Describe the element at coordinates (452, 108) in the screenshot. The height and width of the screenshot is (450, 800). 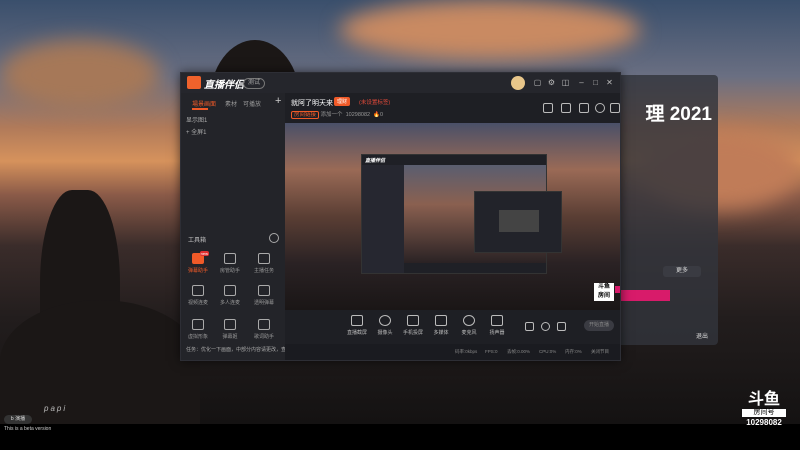
I see `stream-header: 就阿了明天来 理财 (未设置标签) 房间链接 添加一个 10298082 🔥0` at that location.